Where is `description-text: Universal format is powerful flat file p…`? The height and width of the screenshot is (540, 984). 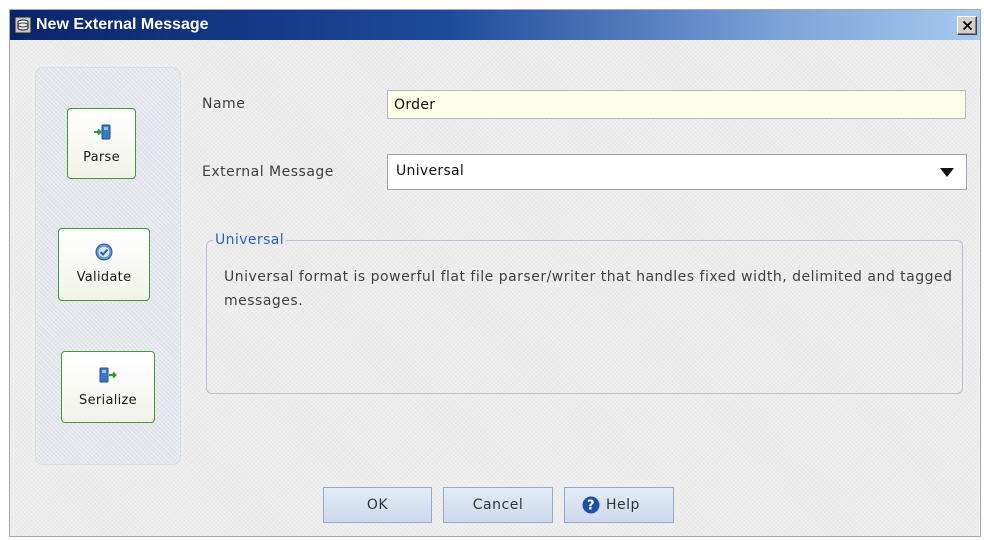 description-text: Universal format is powerful flat file p… is located at coordinates (588, 289).